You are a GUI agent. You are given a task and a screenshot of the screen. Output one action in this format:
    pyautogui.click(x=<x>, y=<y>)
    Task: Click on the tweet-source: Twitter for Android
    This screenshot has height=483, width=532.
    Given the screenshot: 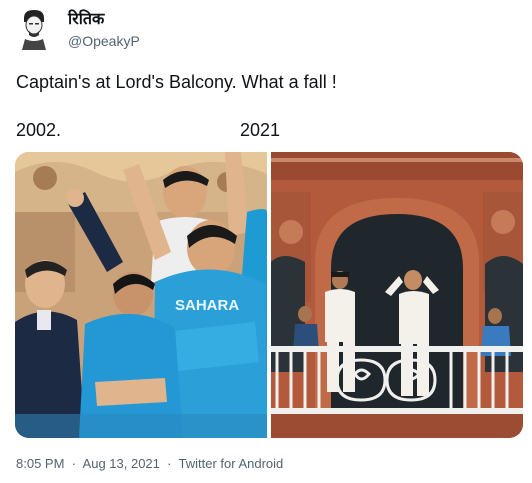 What is the action you would take?
    pyautogui.click(x=231, y=463)
    